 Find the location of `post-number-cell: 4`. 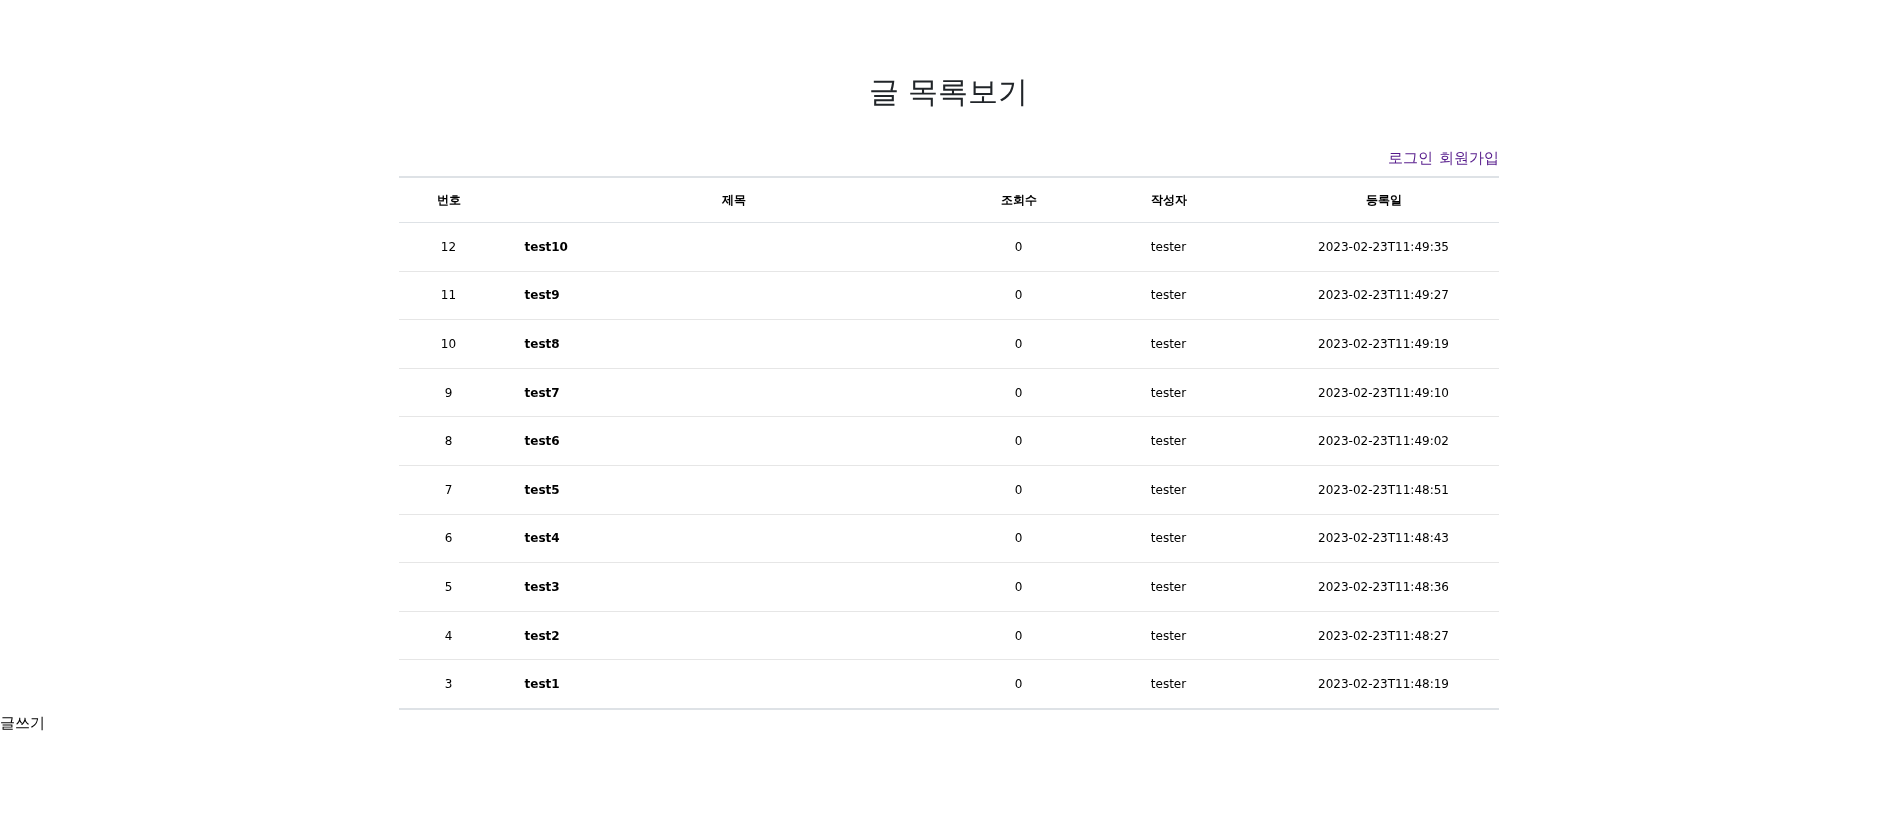

post-number-cell: 4 is located at coordinates (448, 635).